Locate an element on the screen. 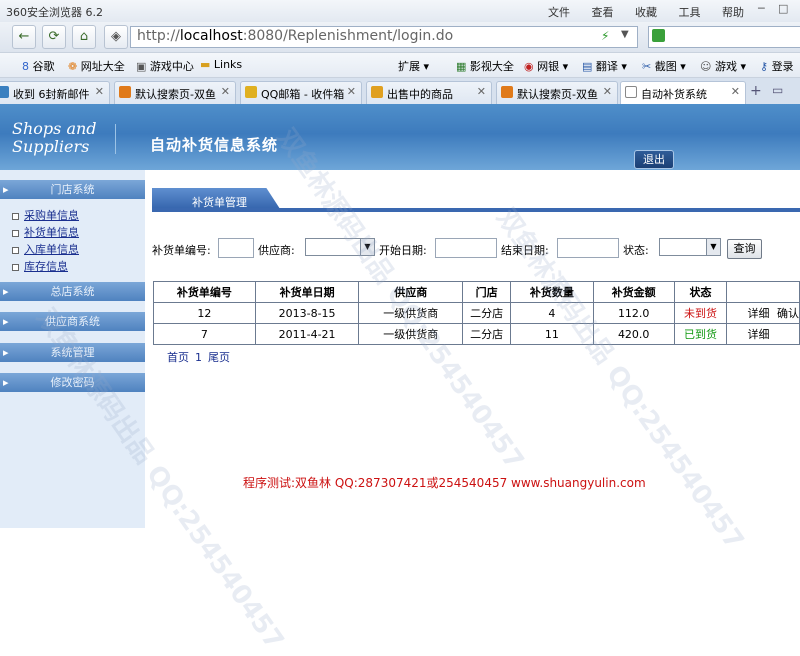  menu-view: 查看 is located at coordinates (603, 12).